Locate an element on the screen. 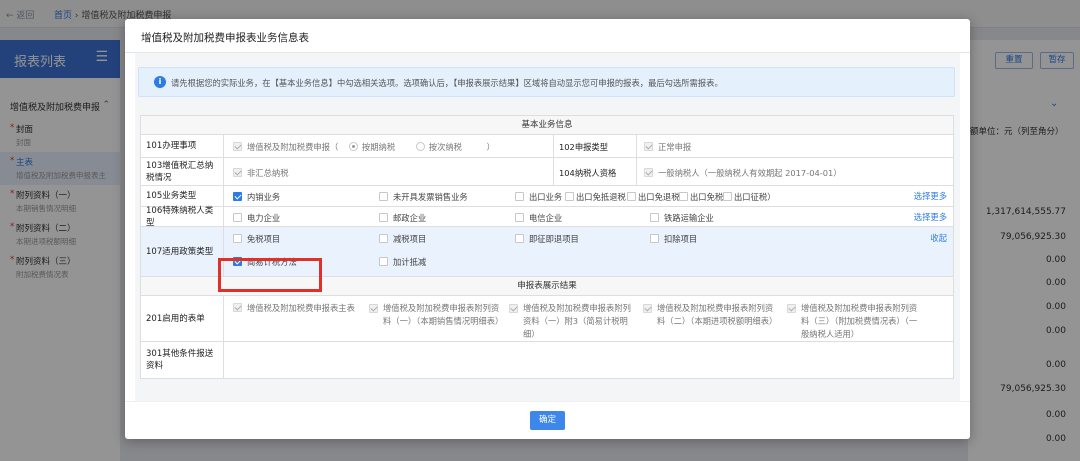  highlight-annotation-box is located at coordinates (270, 275).